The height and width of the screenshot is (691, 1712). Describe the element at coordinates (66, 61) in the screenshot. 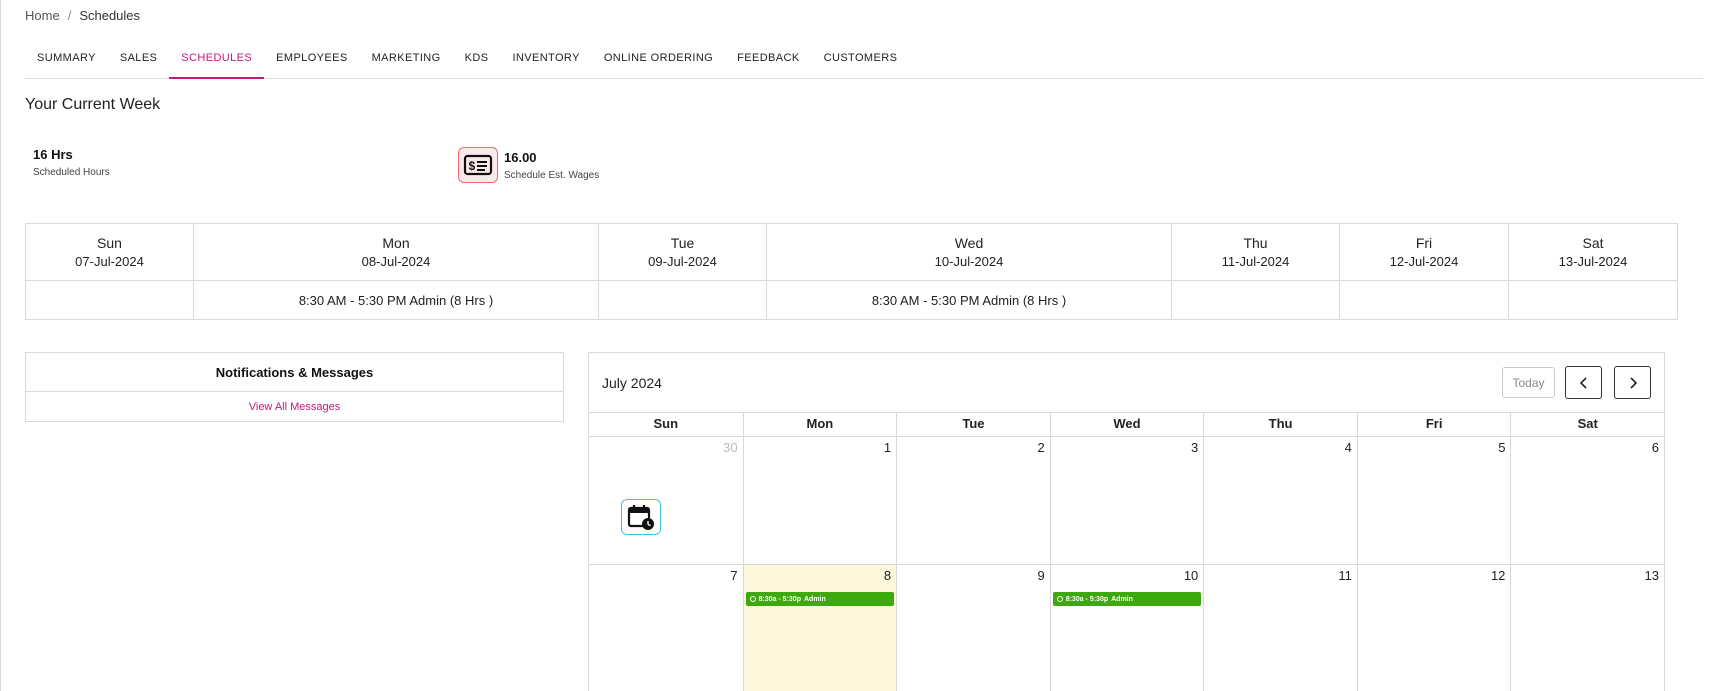

I see `tab-summary: SUMMARY` at that location.